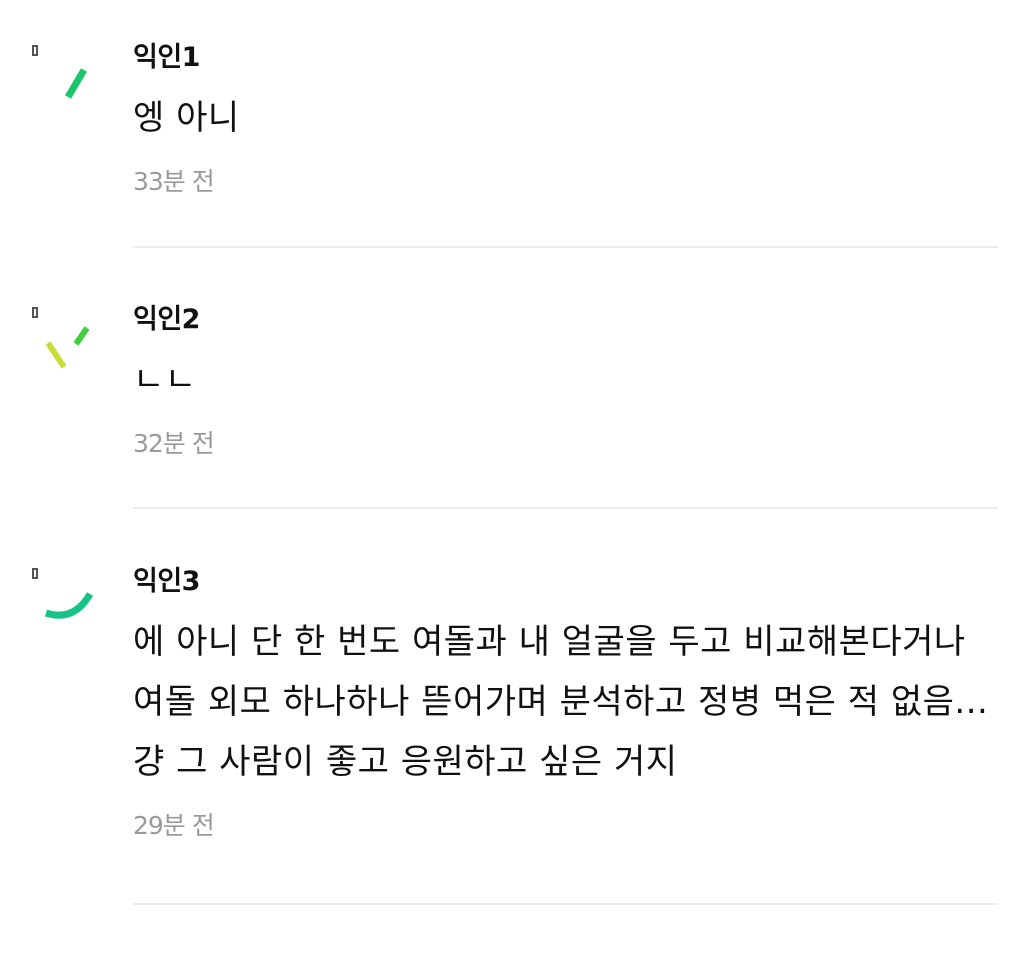 The width and height of the screenshot is (1024, 966). Describe the element at coordinates (186, 118) in the screenshot. I see `comment-text: 엥 아니` at that location.